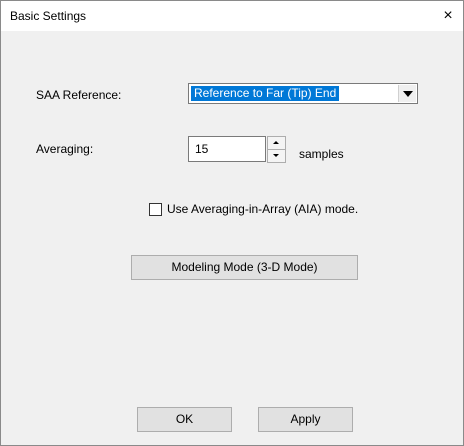 The image size is (464, 446). Describe the element at coordinates (321, 154) in the screenshot. I see `averaging-unit-label: samples` at that location.